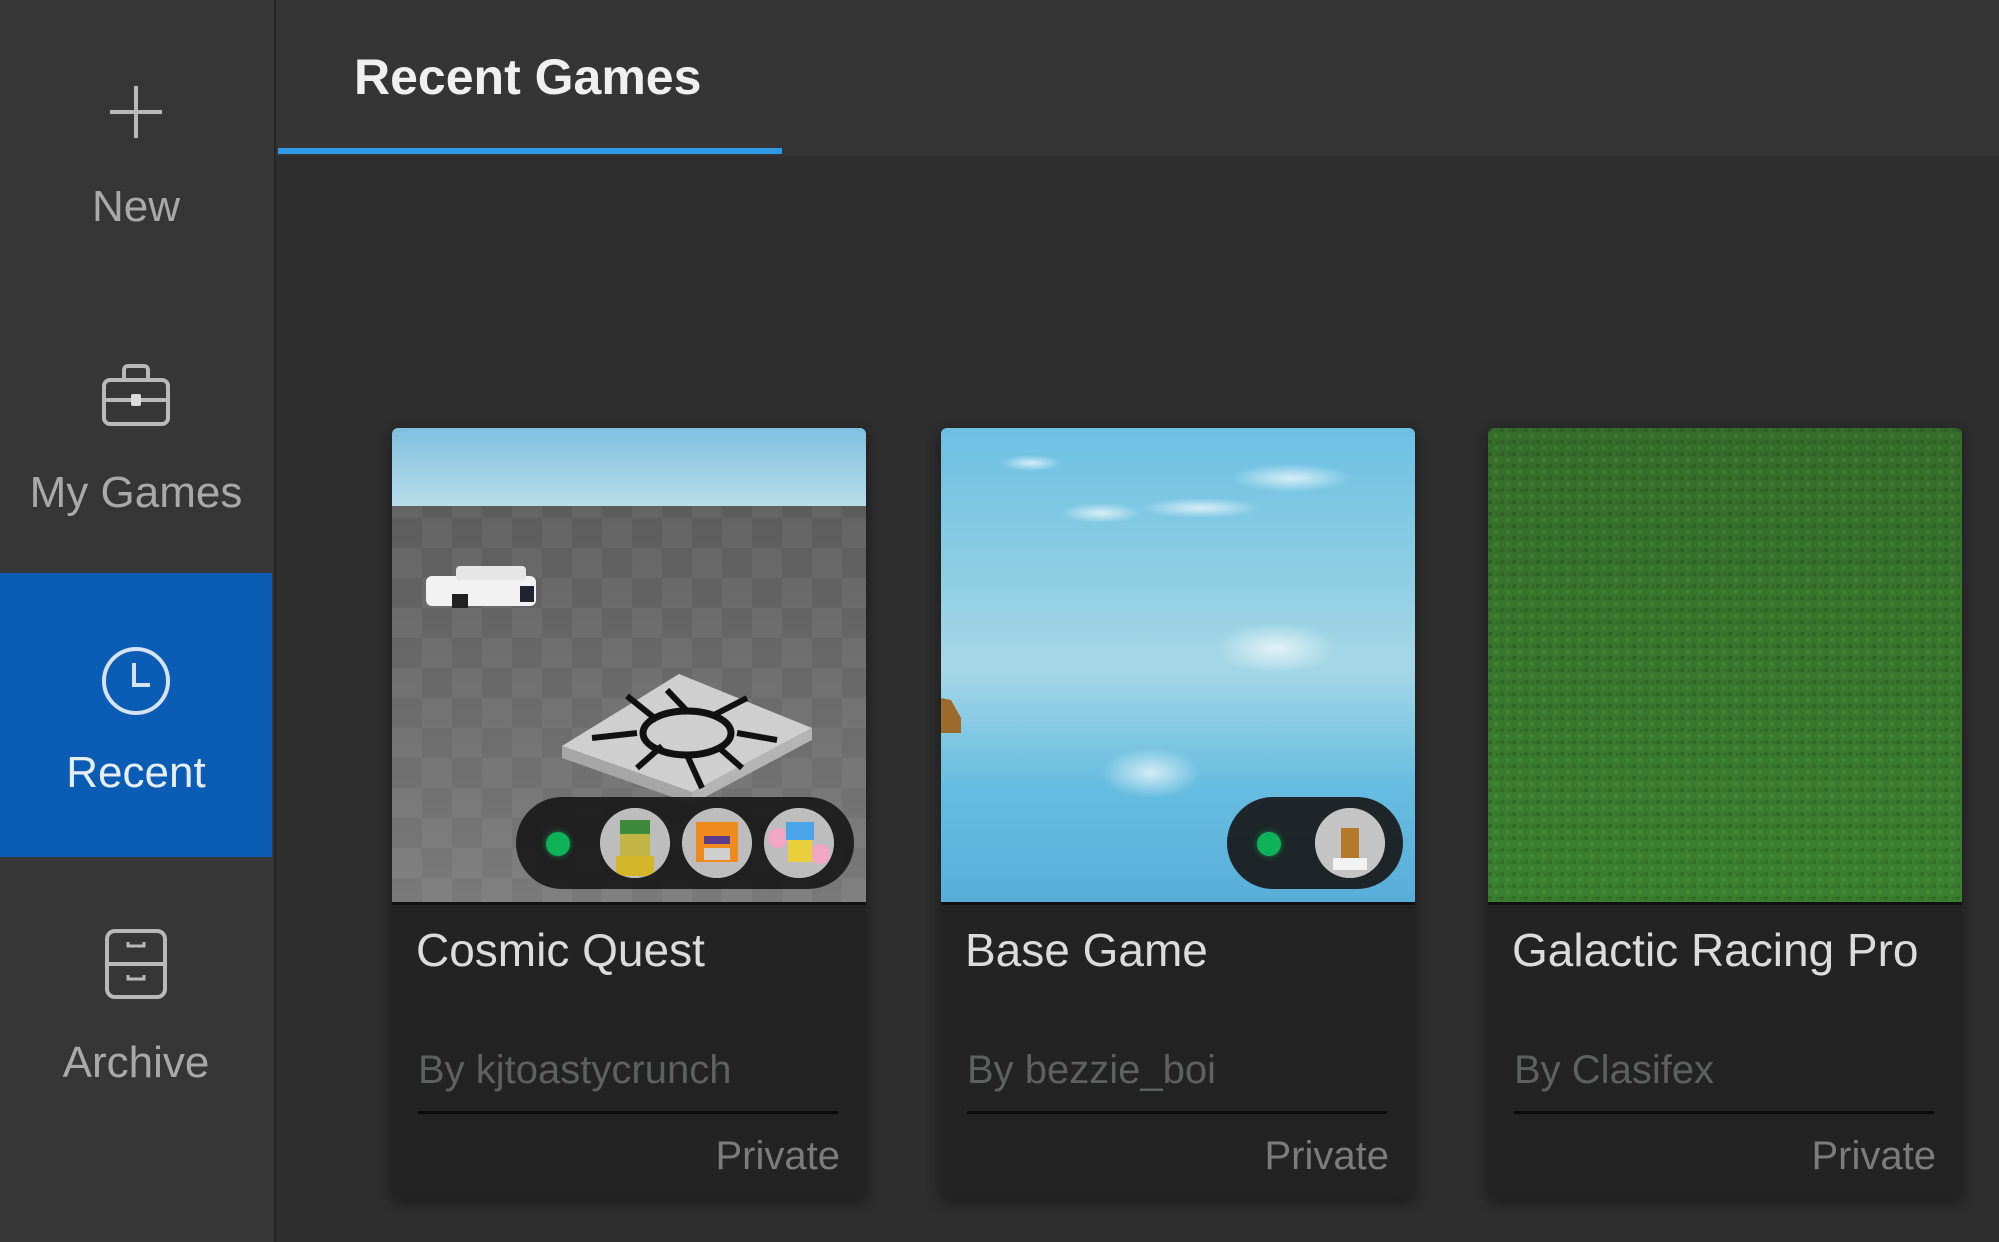  What do you see at coordinates (136, 772) in the screenshot?
I see `sidebar-item-label: Recent` at bounding box center [136, 772].